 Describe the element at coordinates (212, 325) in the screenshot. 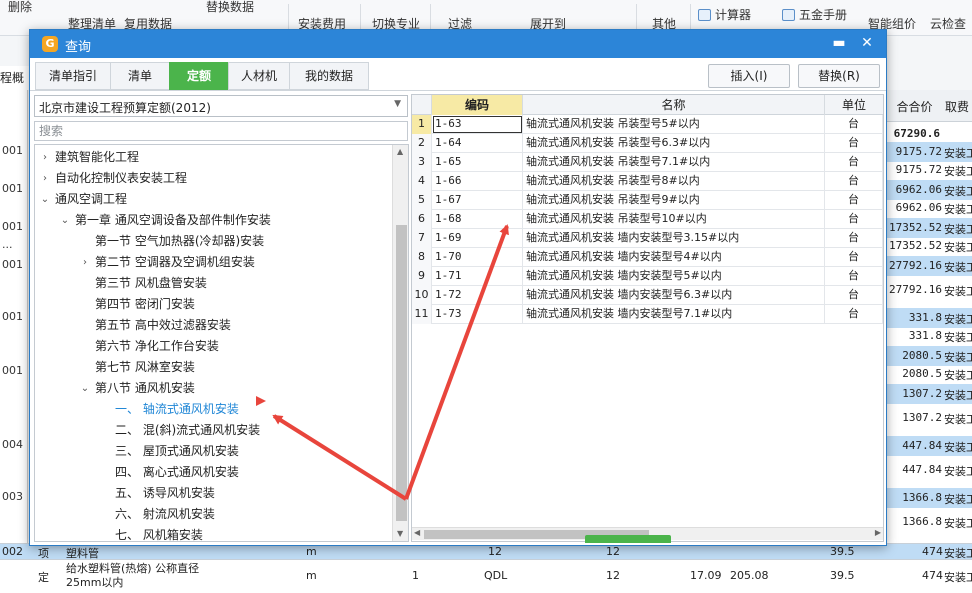

I see `tree-node: 第五节 高中效过滤器安装` at that location.